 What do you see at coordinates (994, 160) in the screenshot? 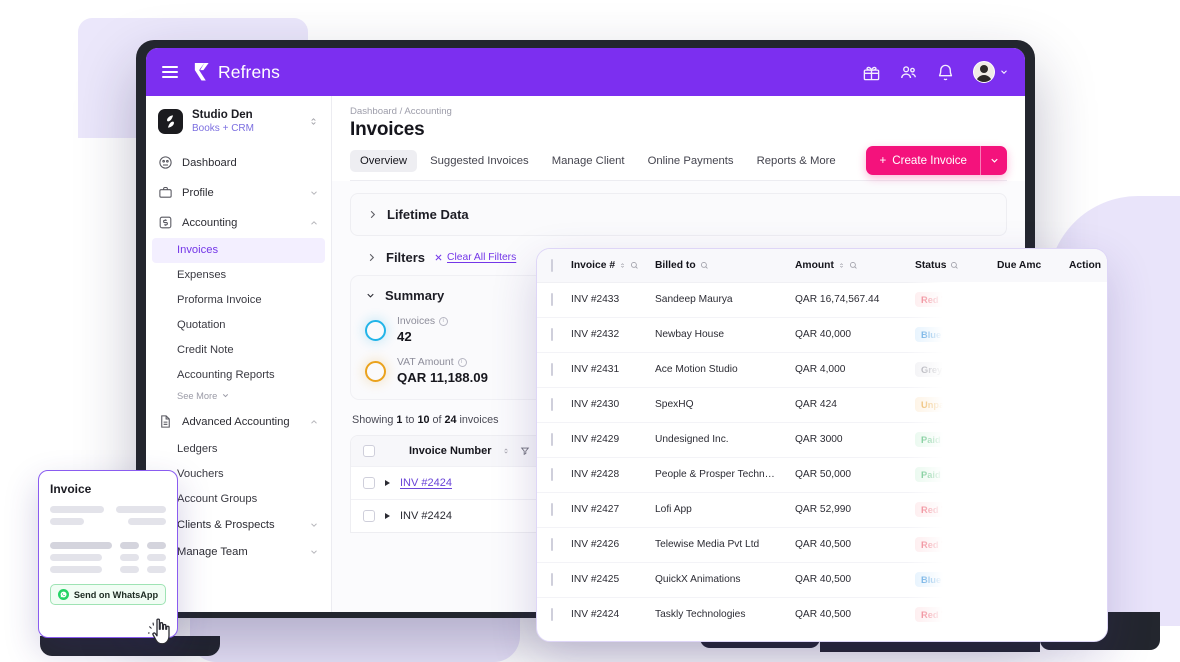
I see `create-invoice-dropdown-button` at bounding box center [994, 160].